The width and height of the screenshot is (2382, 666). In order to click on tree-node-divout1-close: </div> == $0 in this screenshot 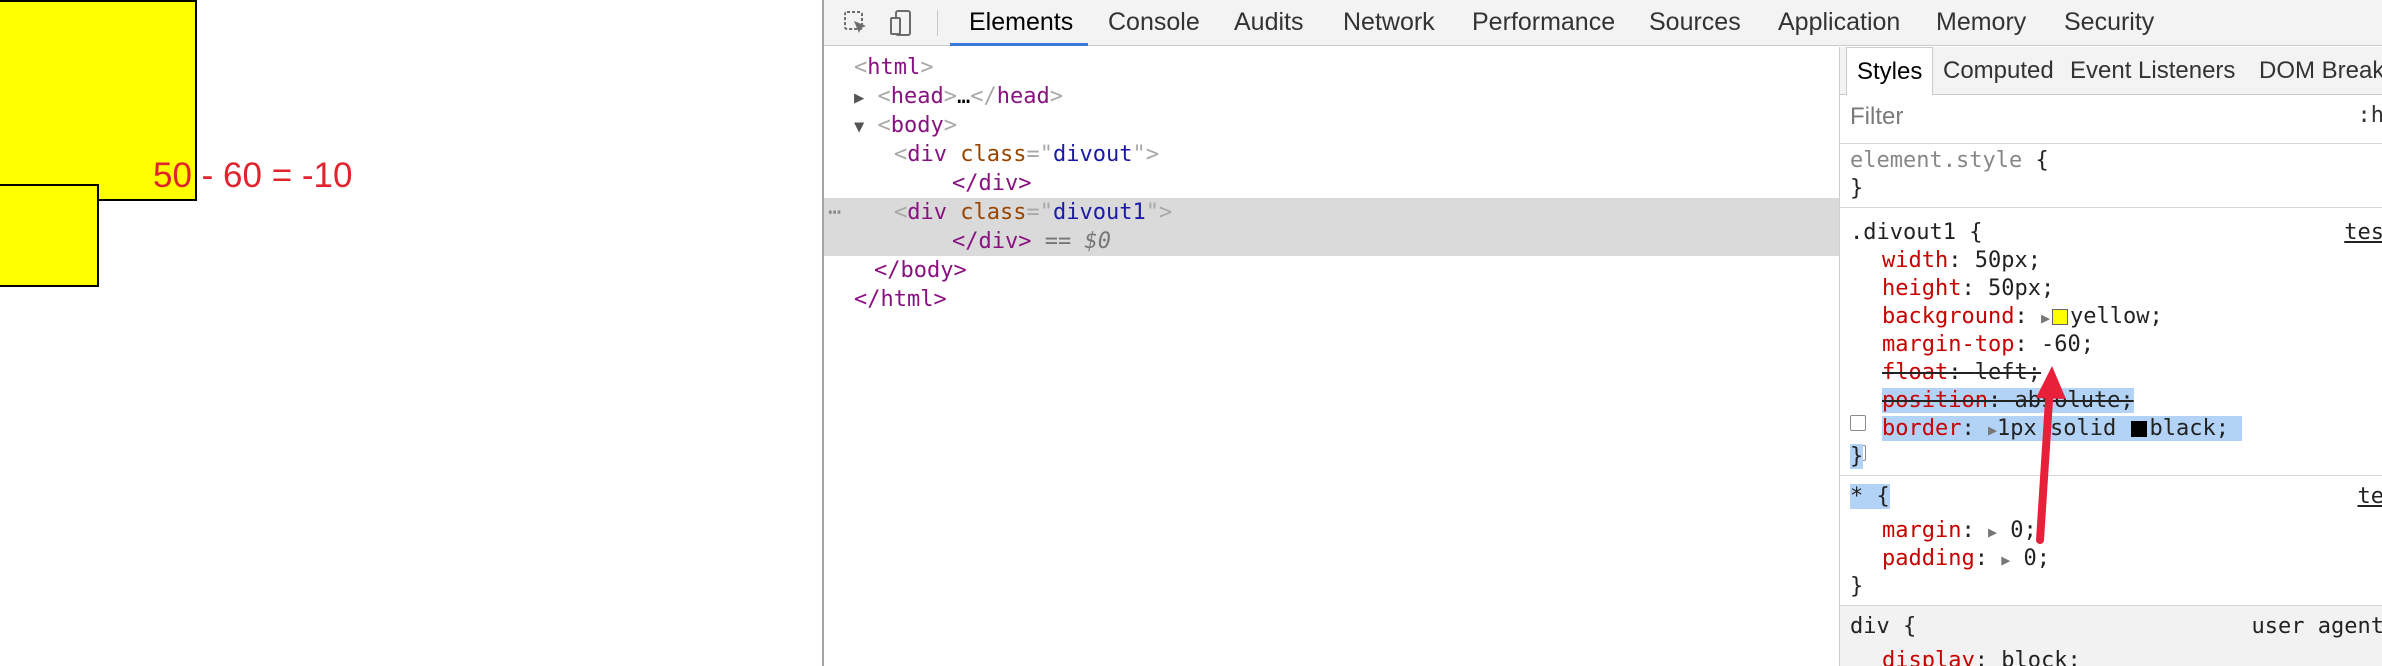, I will do `click(1331, 241)`.